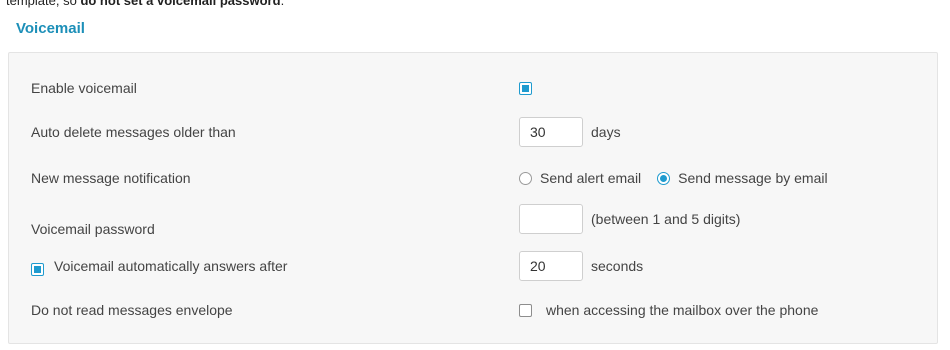  Describe the element at coordinates (525, 88) in the screenshot. I see `enable-voicemail-checkbox` at that location.